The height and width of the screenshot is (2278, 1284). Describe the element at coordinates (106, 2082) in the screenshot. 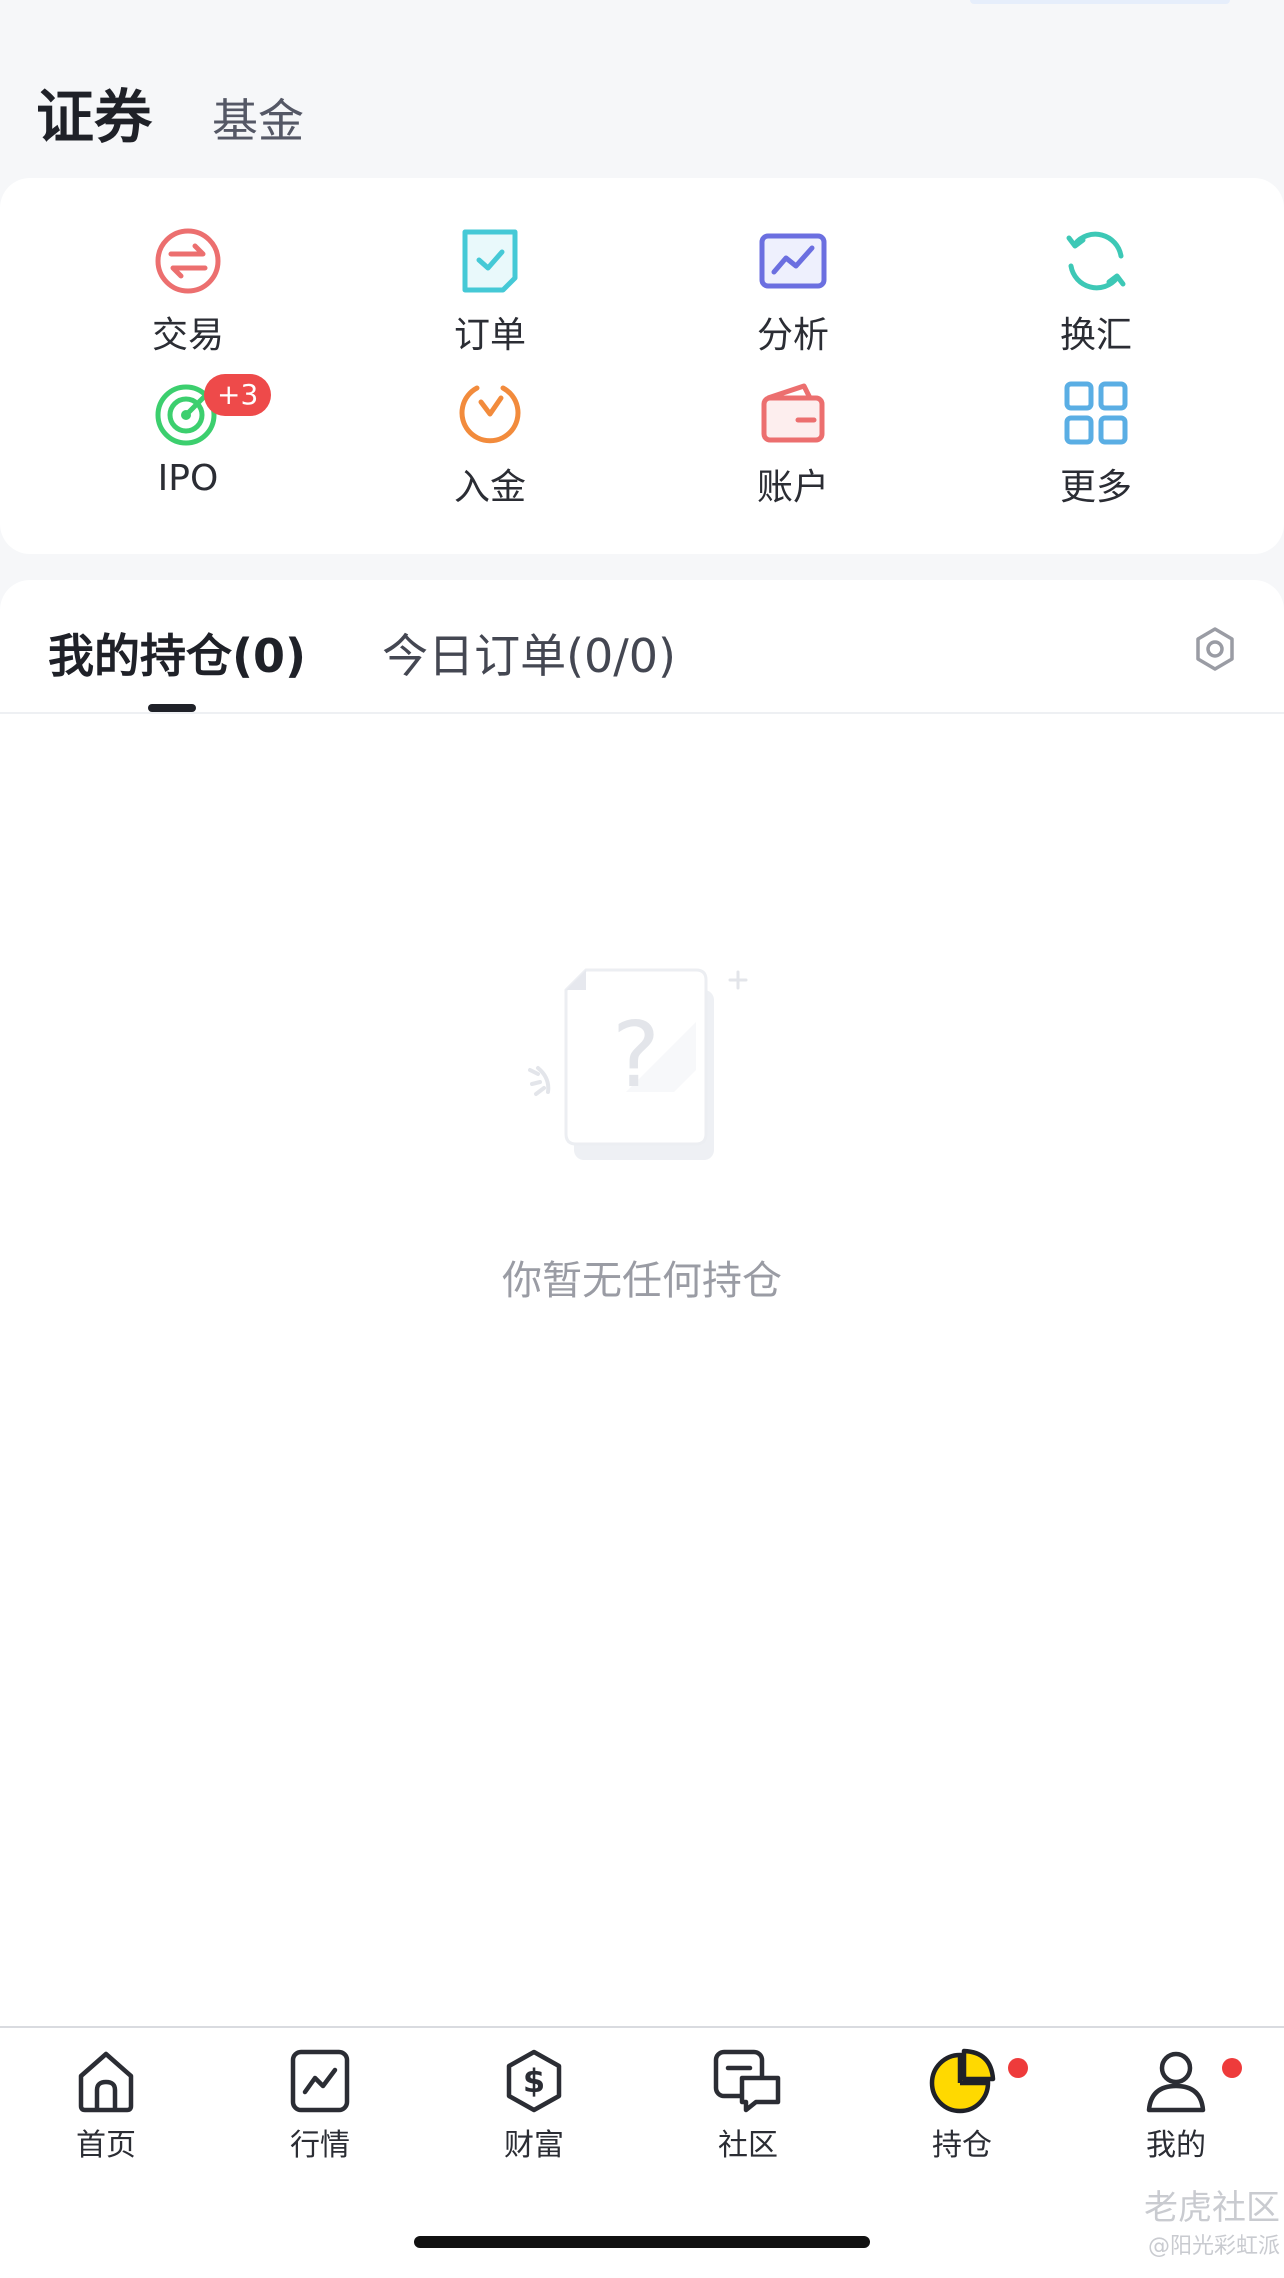

I see `home-icon` at that location.